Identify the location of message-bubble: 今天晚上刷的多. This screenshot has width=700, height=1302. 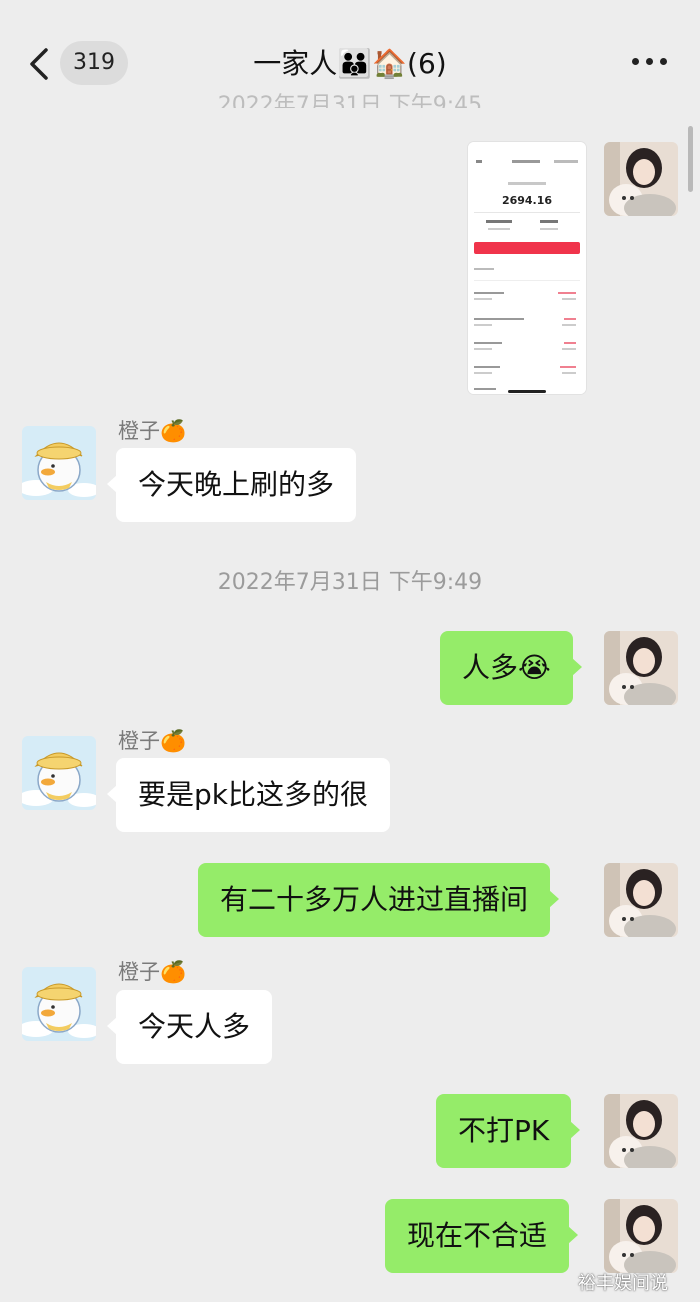
(231, 485).